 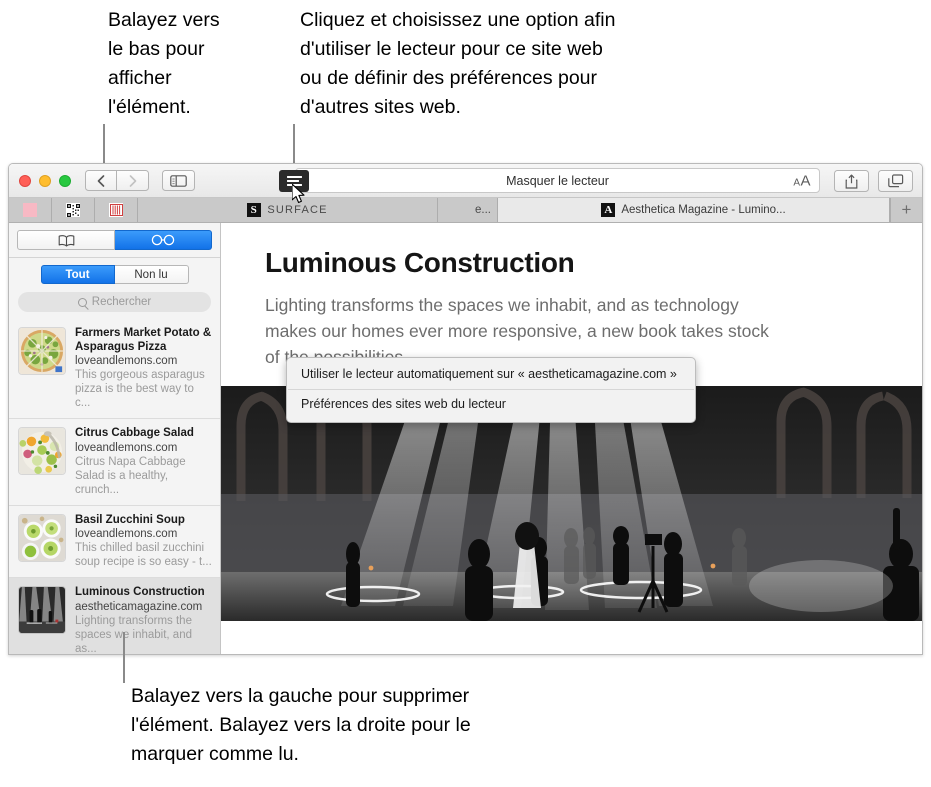 I want to click on tab-overview-icon, so click(x=895, y=181).